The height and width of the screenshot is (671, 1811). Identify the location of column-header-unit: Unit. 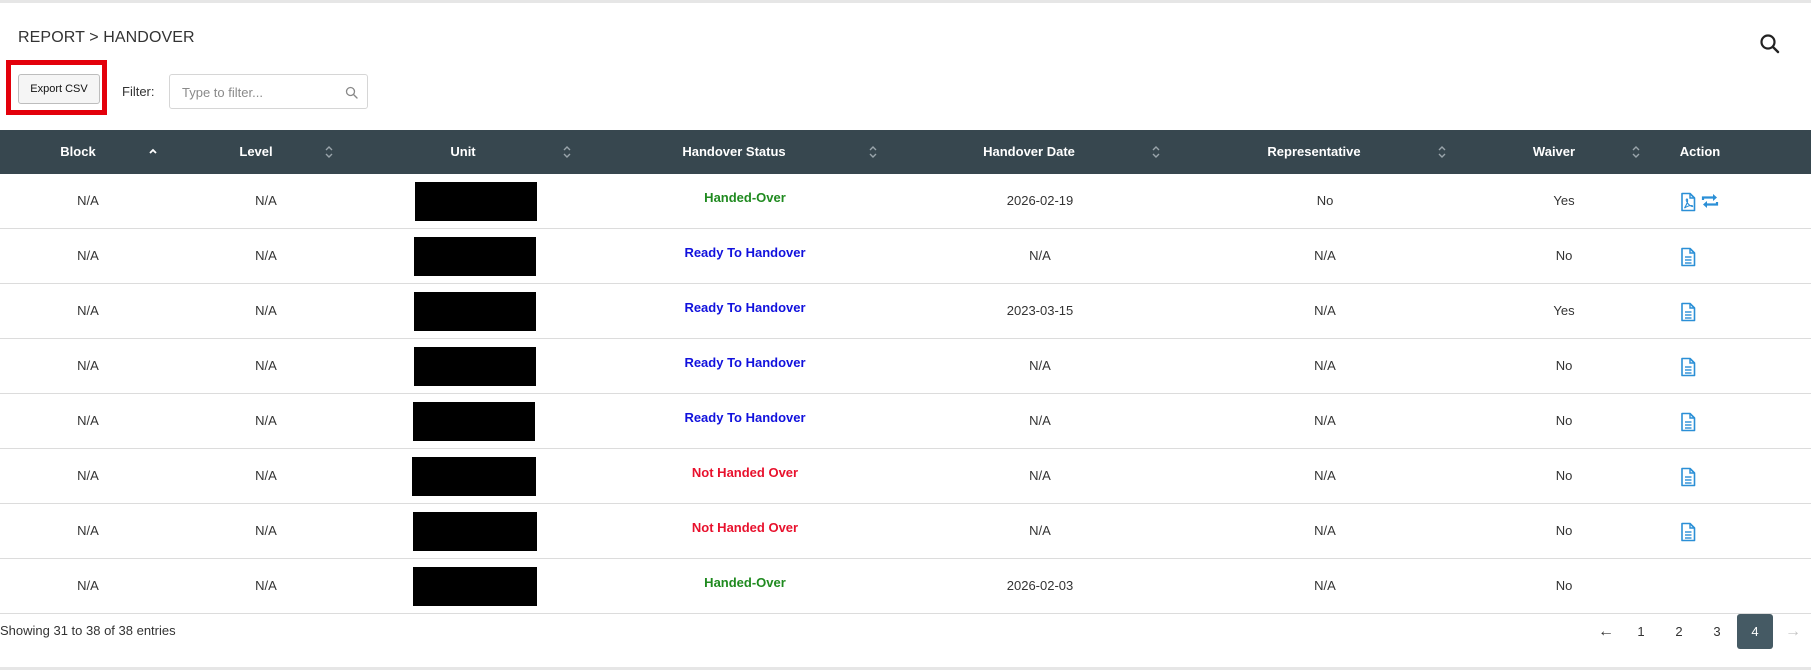
(462, 152).